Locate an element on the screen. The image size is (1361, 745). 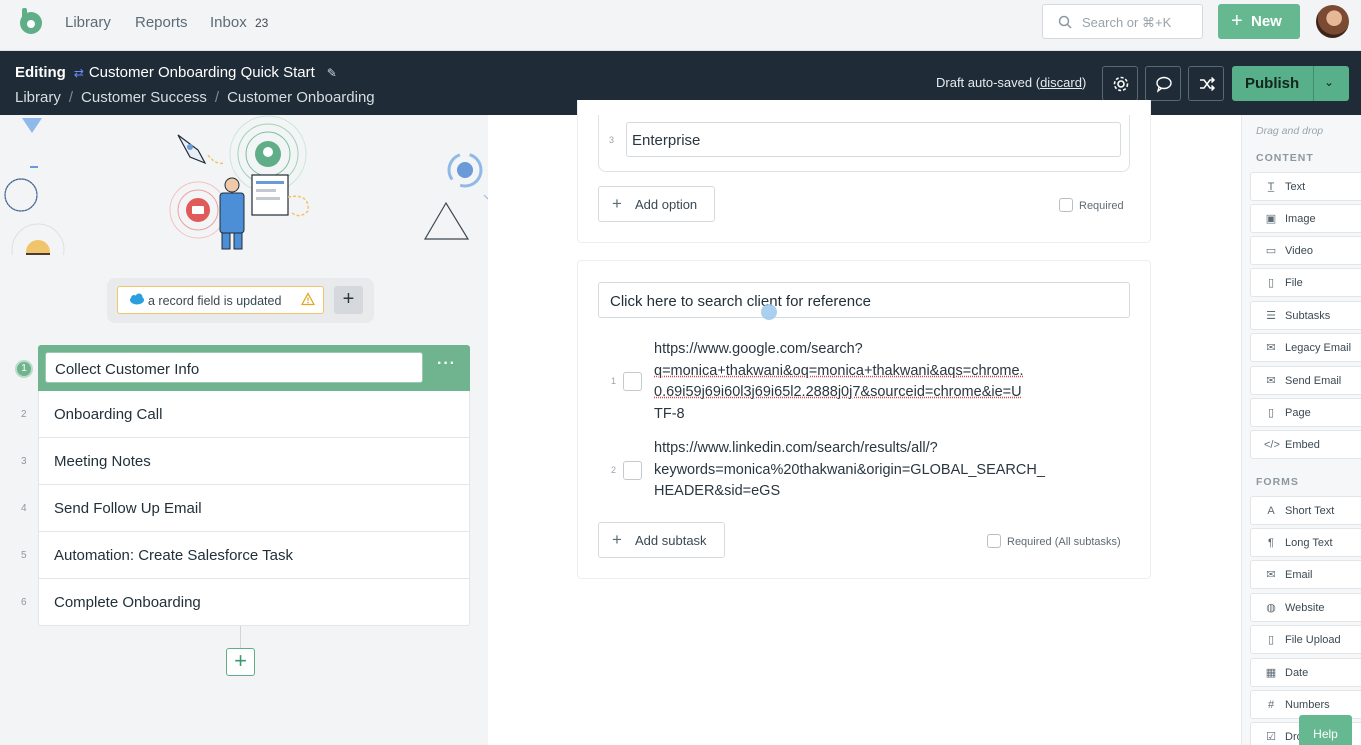
subtask-line: https://www.google.com/search? is located at coordinates (758, 349).